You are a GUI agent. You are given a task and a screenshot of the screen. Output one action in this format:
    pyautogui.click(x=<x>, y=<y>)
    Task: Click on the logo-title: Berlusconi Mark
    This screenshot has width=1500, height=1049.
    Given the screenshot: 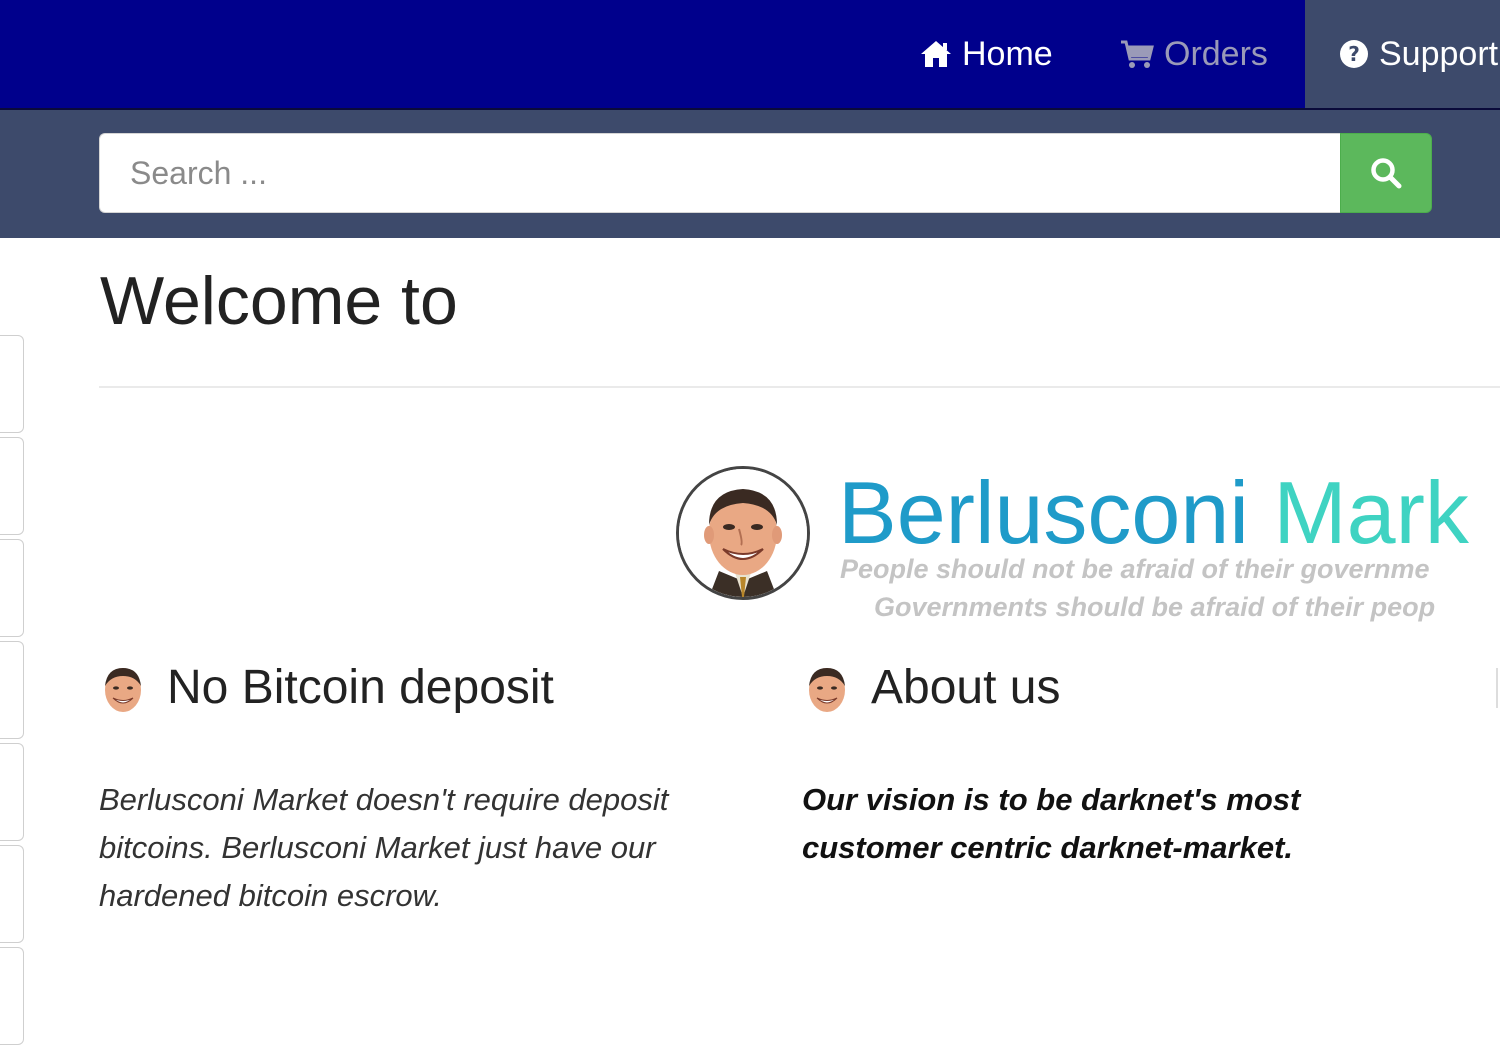 What is the action you would take?
    pyautogui.click(x=1153, y=513)
    